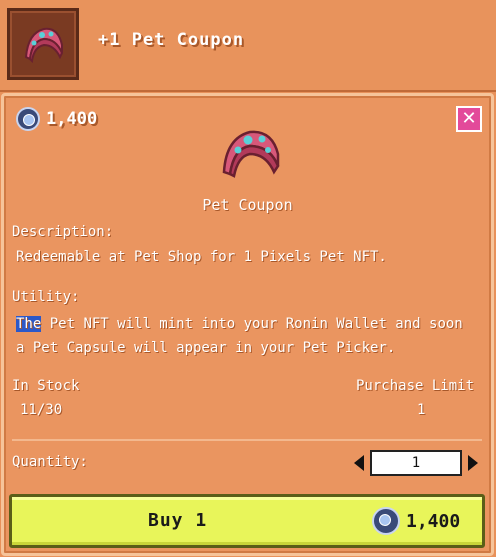  Describe the element at coordinates (41, 410) in the screenshot. I see `in-stock-value: 11/30` at that location.